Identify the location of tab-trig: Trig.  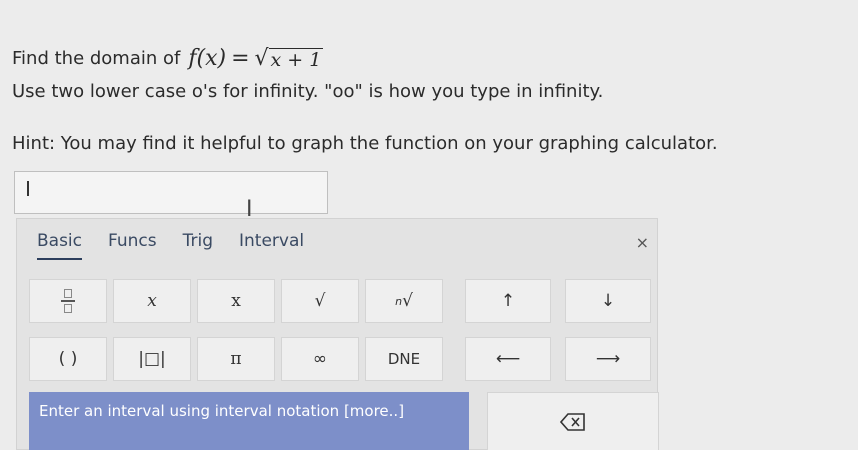
(198, 245).